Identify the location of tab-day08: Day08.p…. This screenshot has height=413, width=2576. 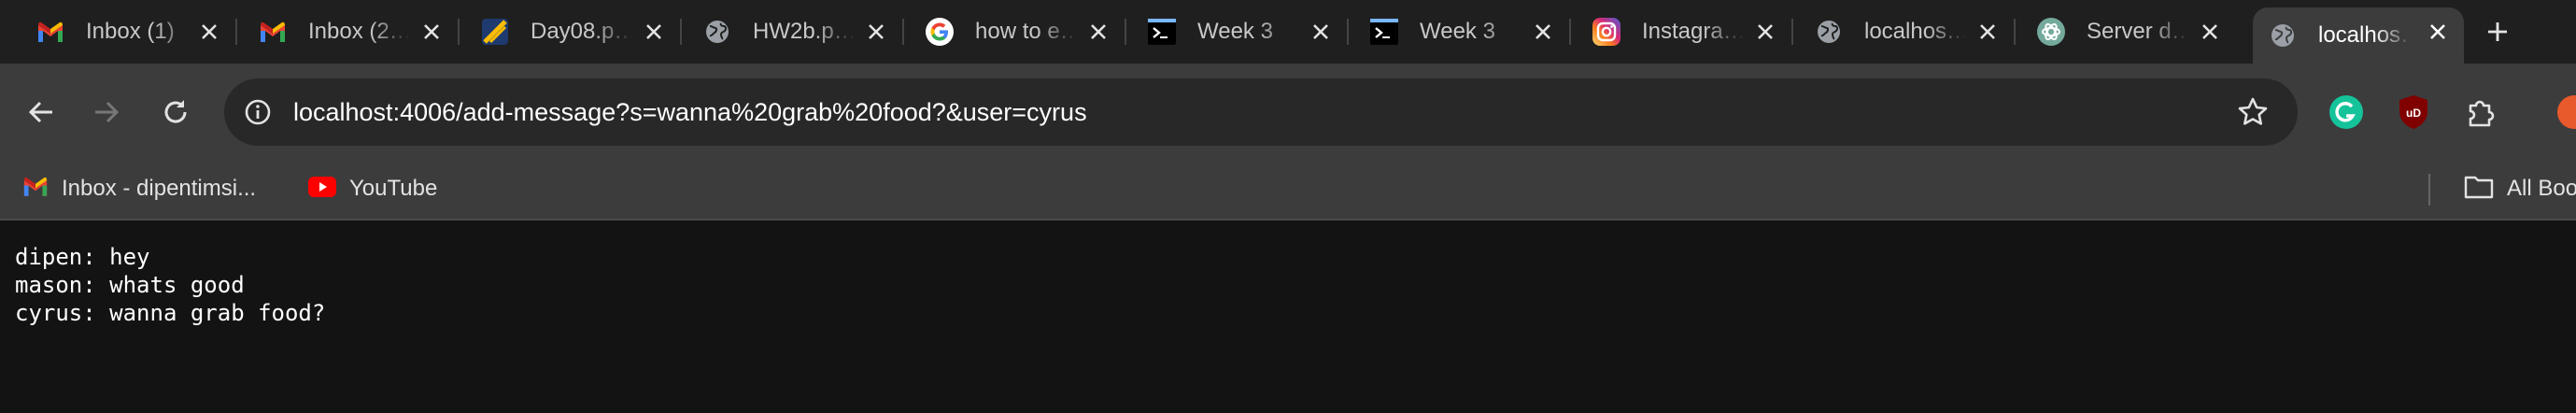
(573, 31).